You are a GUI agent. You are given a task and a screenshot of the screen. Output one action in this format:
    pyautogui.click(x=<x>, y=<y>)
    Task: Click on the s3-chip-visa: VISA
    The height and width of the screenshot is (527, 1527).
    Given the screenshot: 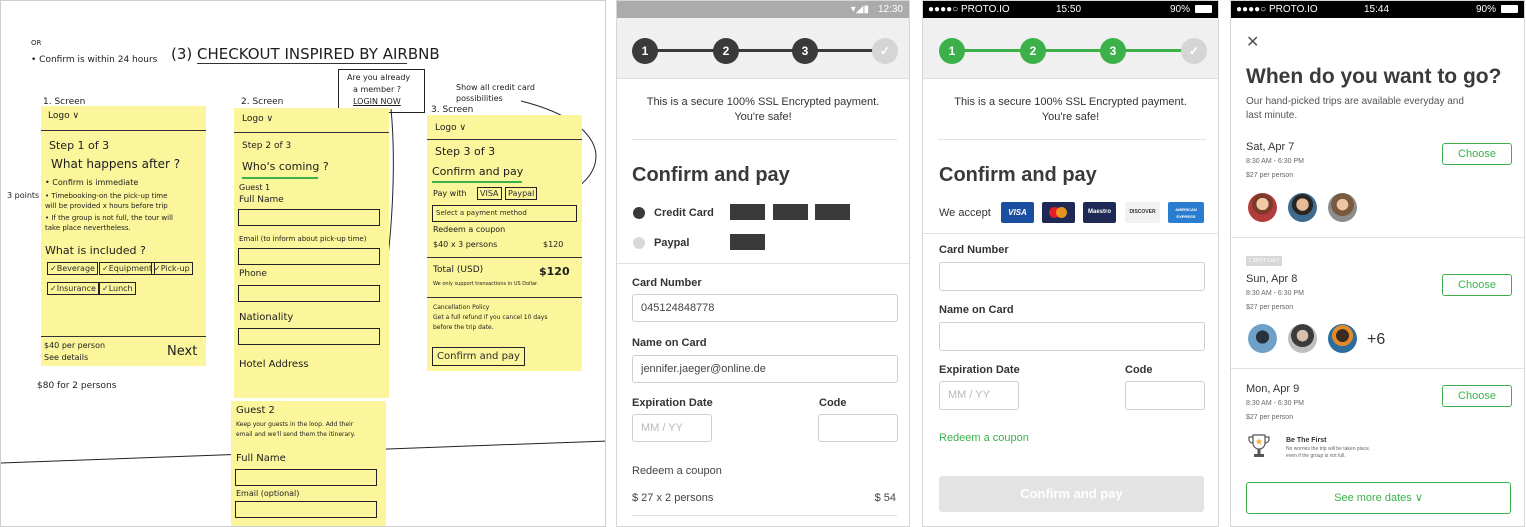 What is the action you would take?
    pyautogui.click(x=489, y=193)
    